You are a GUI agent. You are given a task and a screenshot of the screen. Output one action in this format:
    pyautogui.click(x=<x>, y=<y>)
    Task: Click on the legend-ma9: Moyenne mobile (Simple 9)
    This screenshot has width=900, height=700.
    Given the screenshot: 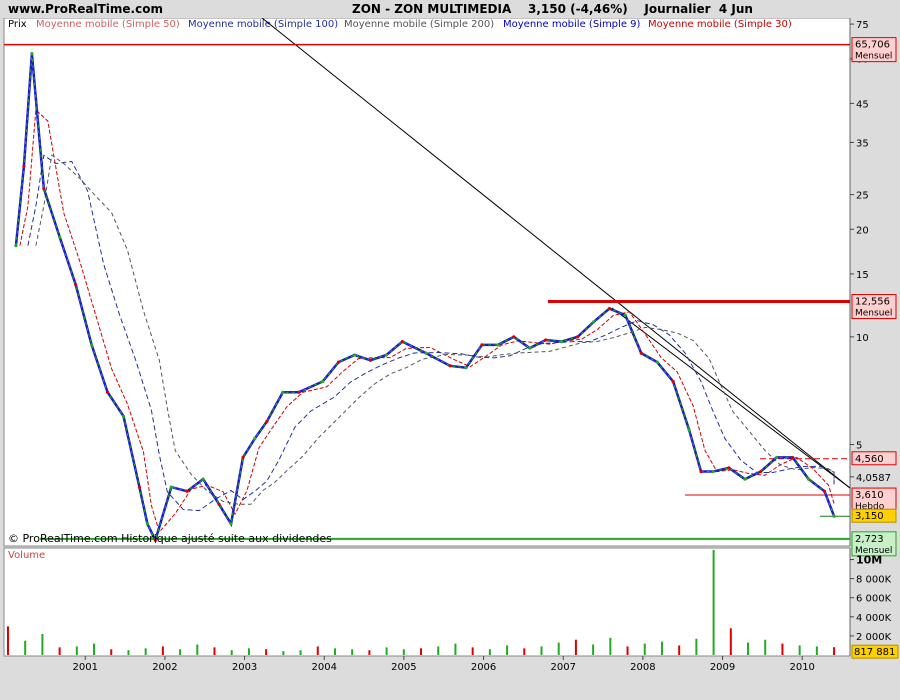 What is the action you would take?
    pyautogui.click(x=572, y=24)
    